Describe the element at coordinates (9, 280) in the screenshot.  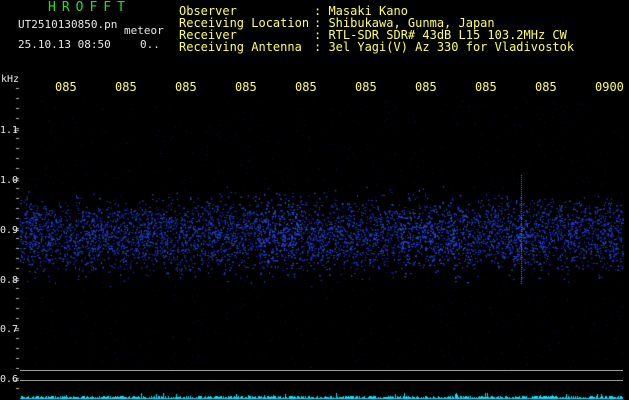
I see `freq-tick: 0.8` at that location.